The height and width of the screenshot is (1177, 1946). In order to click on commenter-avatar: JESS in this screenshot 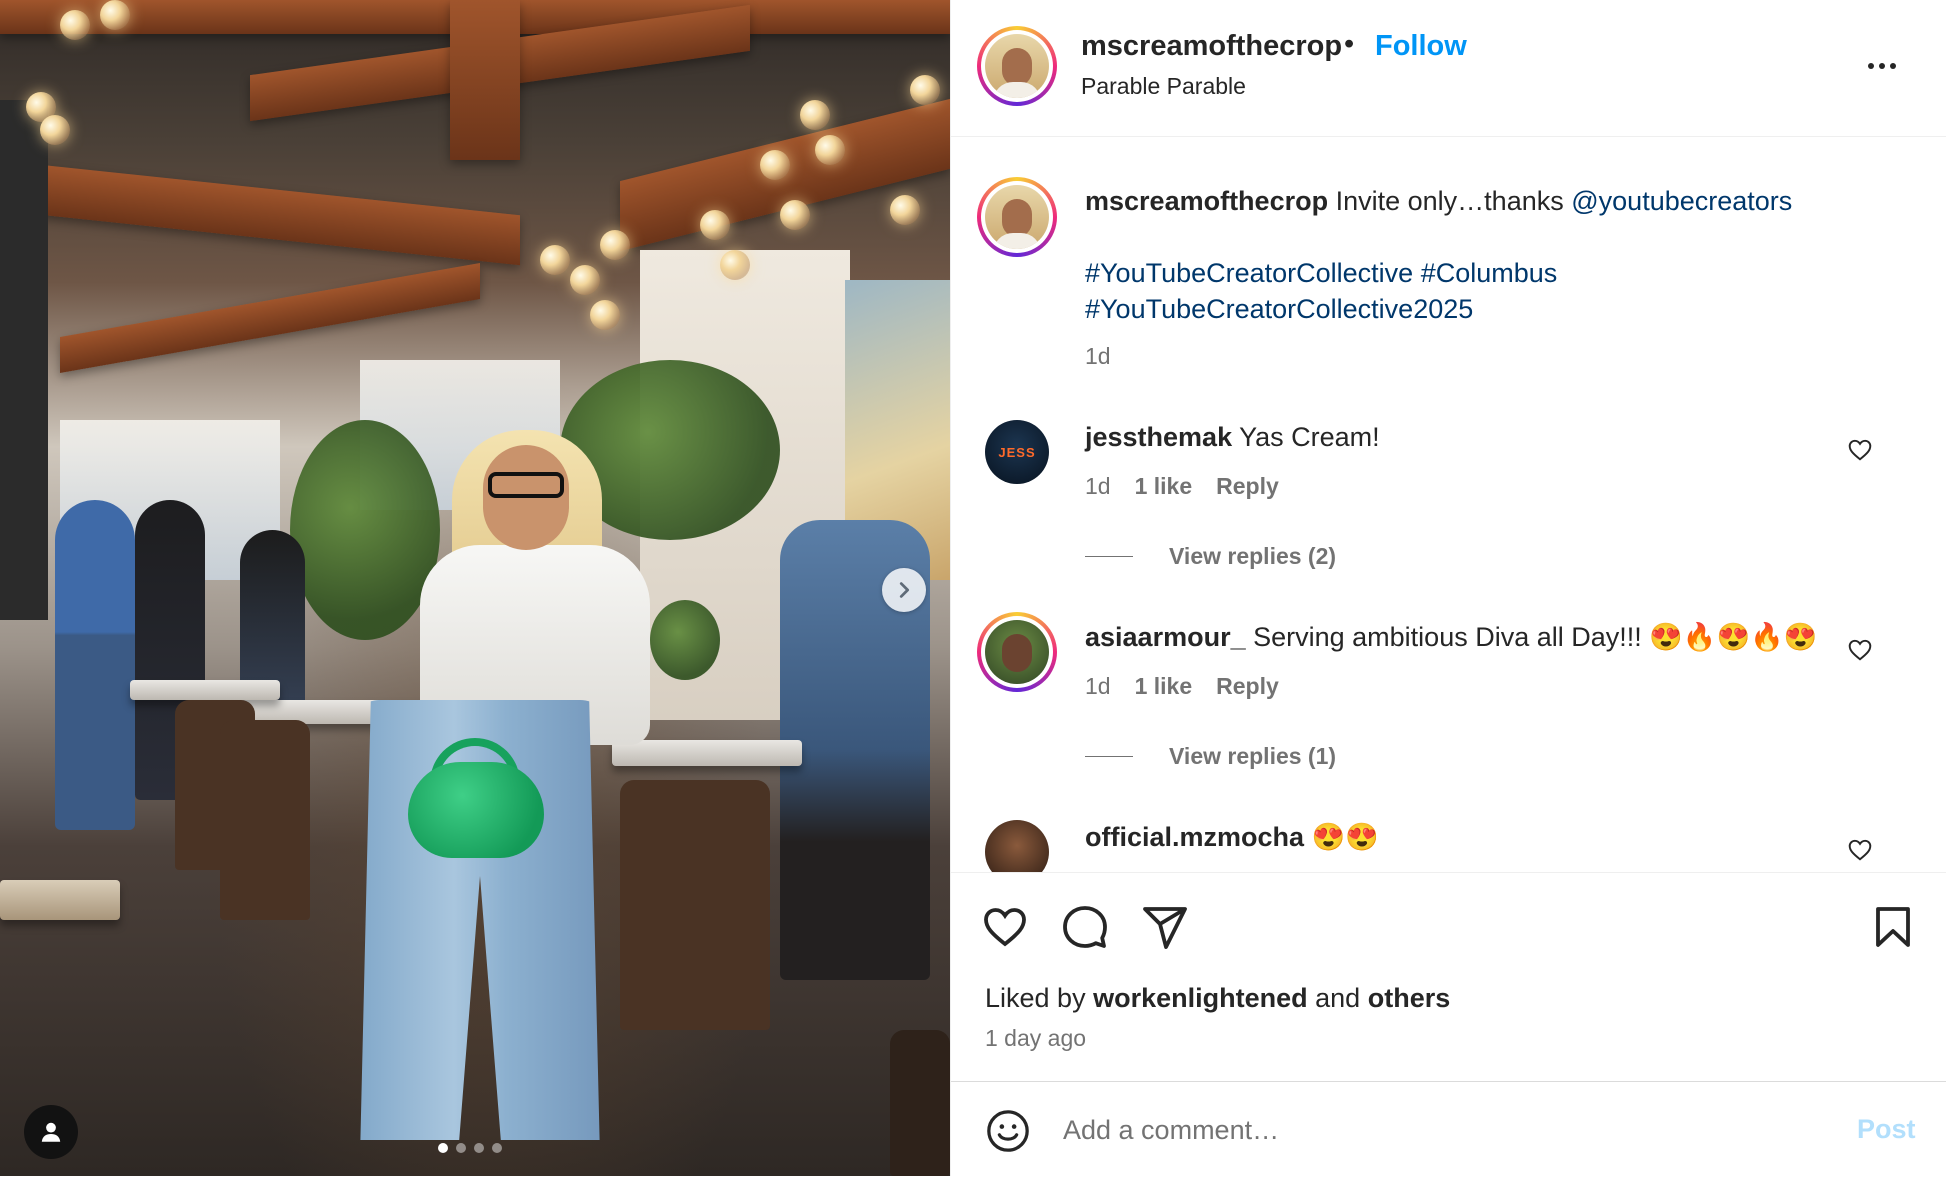, I will do `click(1017, 452)`.